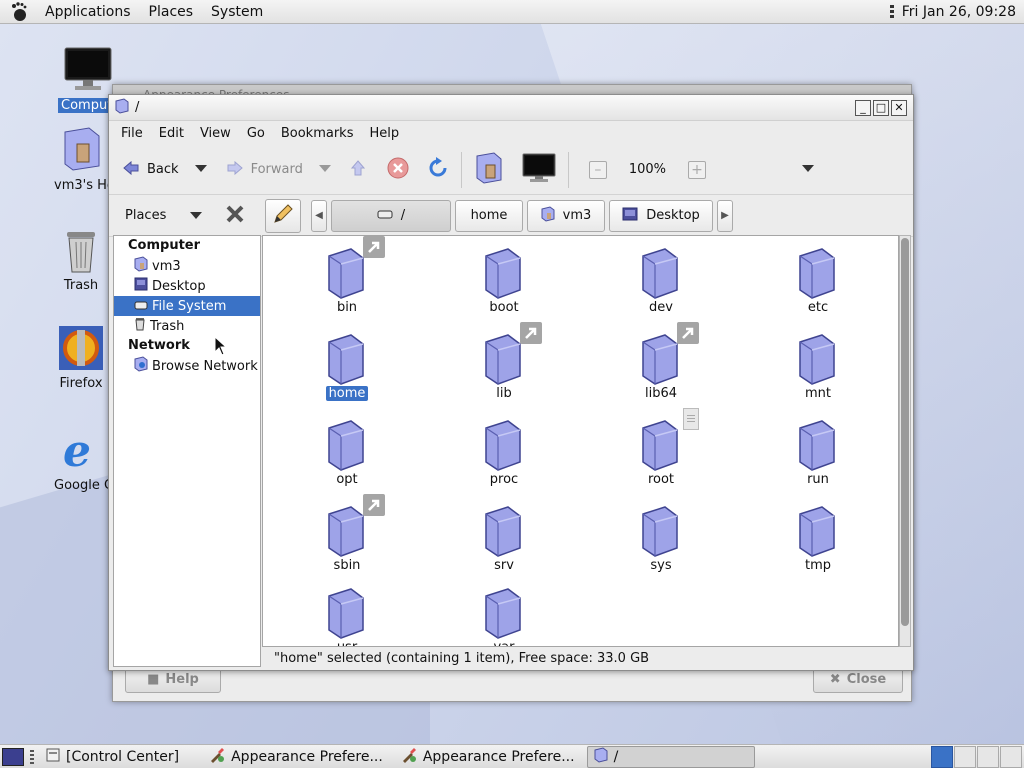 The width and height of the screenshot is (1024, 768). Describe the element at coordinates (196, 215) in the screenshot. I see `places-chevron-down-icon` at that location.